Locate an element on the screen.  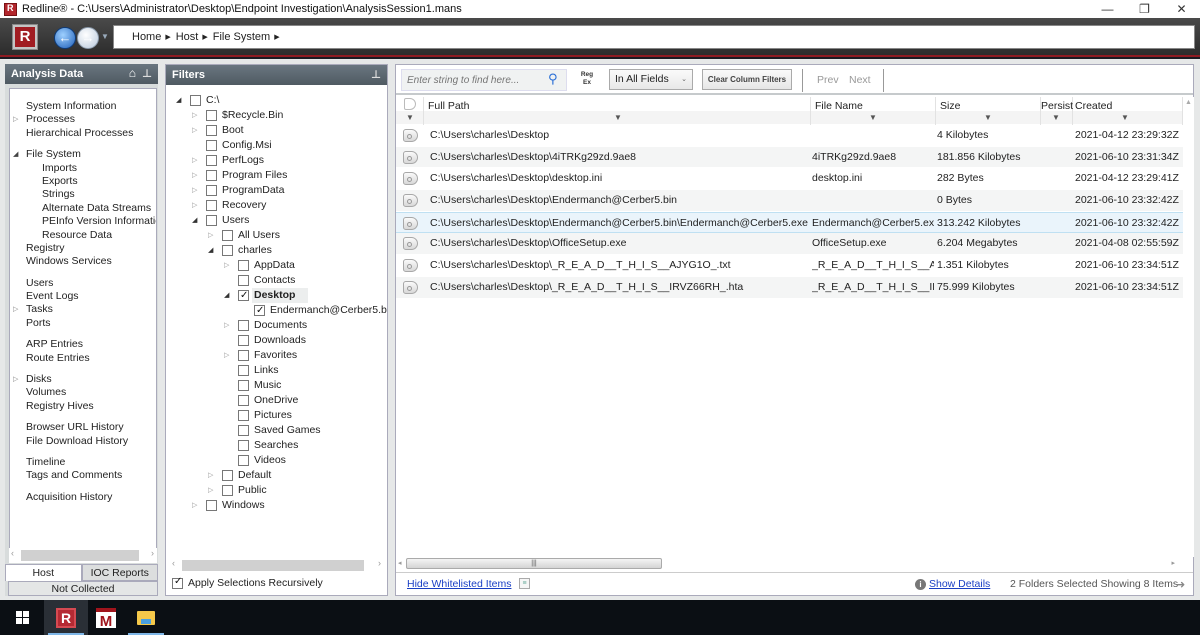
nav-item: ▷ Tasks is located at coordinates (83, 309).